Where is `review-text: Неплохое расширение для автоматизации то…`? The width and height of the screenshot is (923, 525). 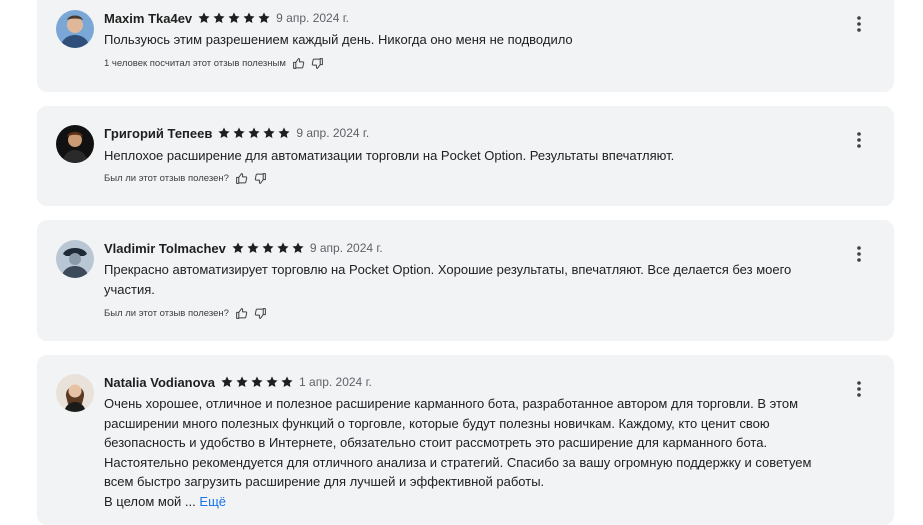
review-text: Неплохое расширение для автоматизации то… is located at coordinates (389, 155).